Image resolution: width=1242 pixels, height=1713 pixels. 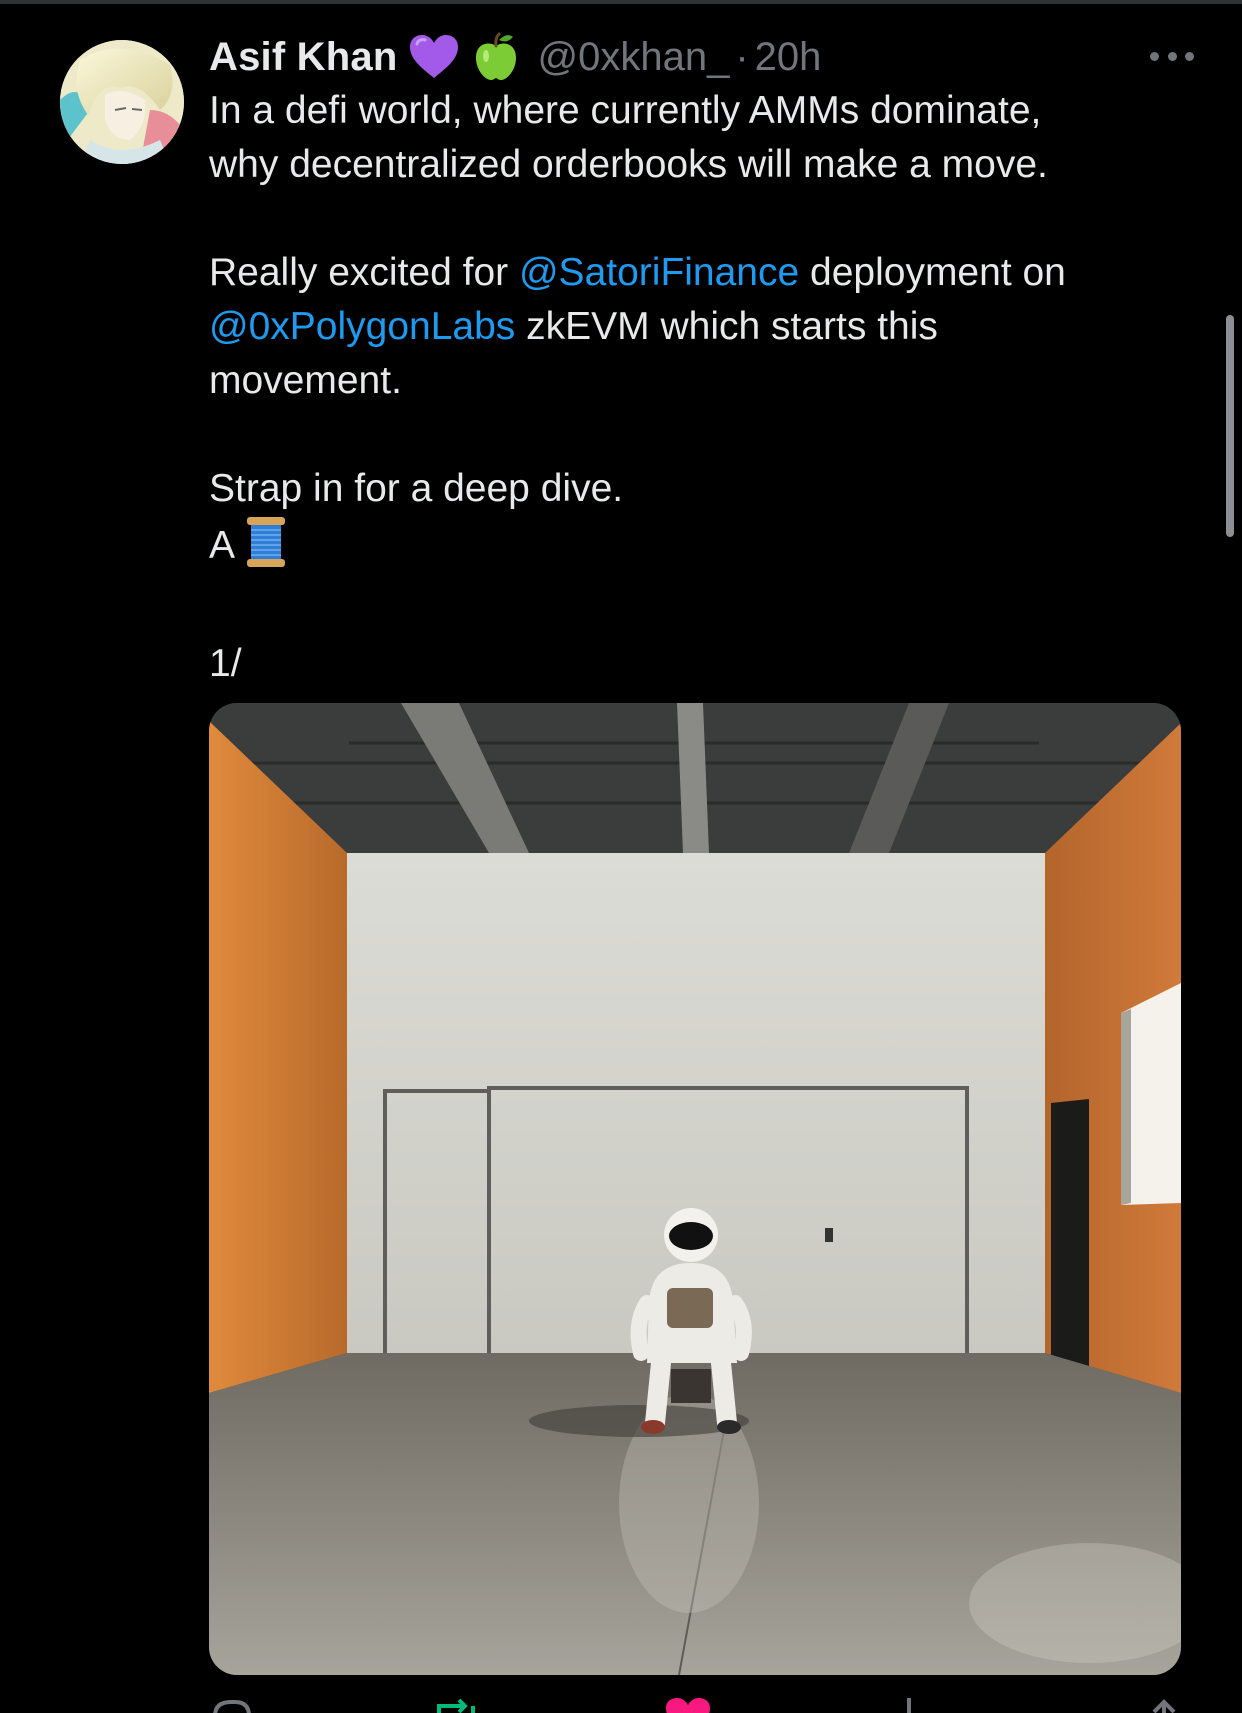 What do you see at coordinates (225, 663) in the screenshot?
I see `text-line: 1/` at bounding box center [225, 663].